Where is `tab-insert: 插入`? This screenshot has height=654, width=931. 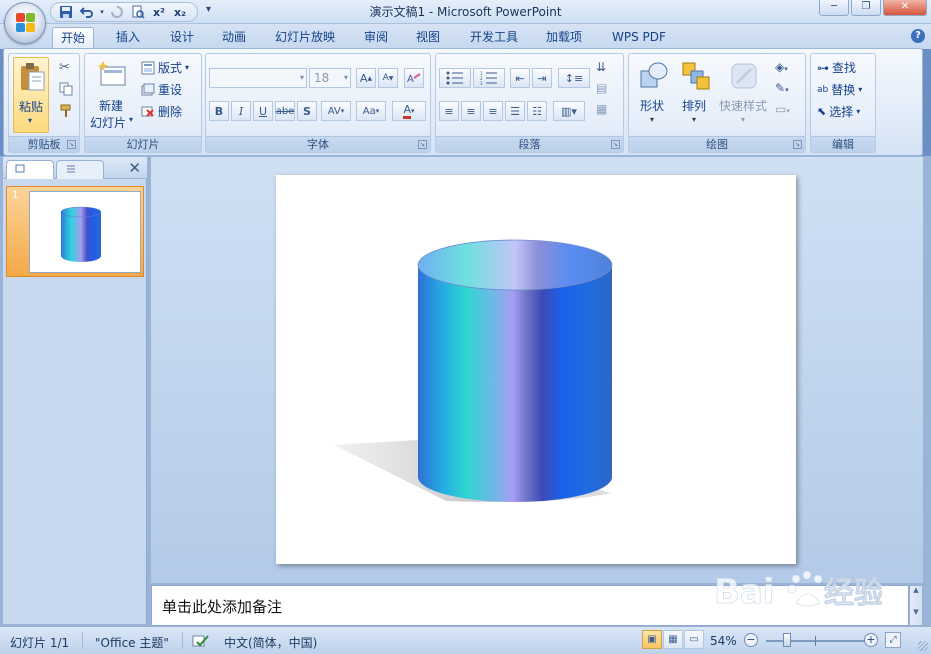 tab-insert: 插入 is located at coordinates (128, 38).